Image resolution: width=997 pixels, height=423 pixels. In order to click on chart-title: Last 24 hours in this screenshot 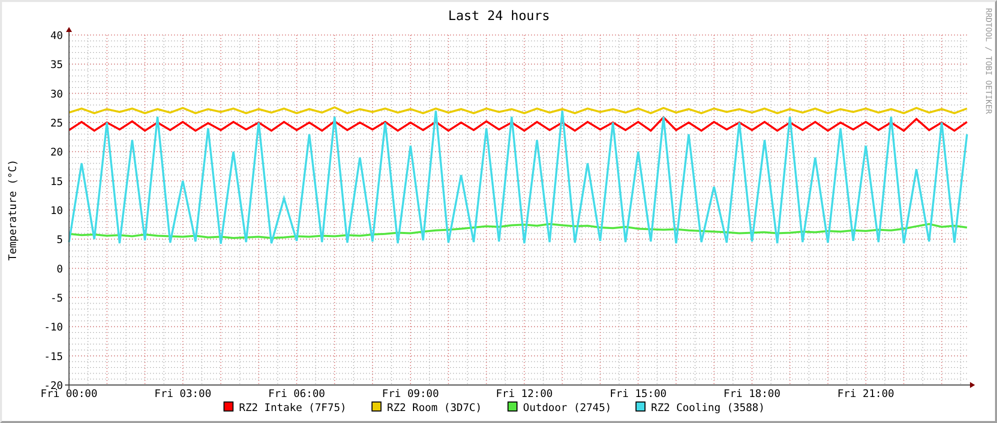, I will do `click(499, 16)`.